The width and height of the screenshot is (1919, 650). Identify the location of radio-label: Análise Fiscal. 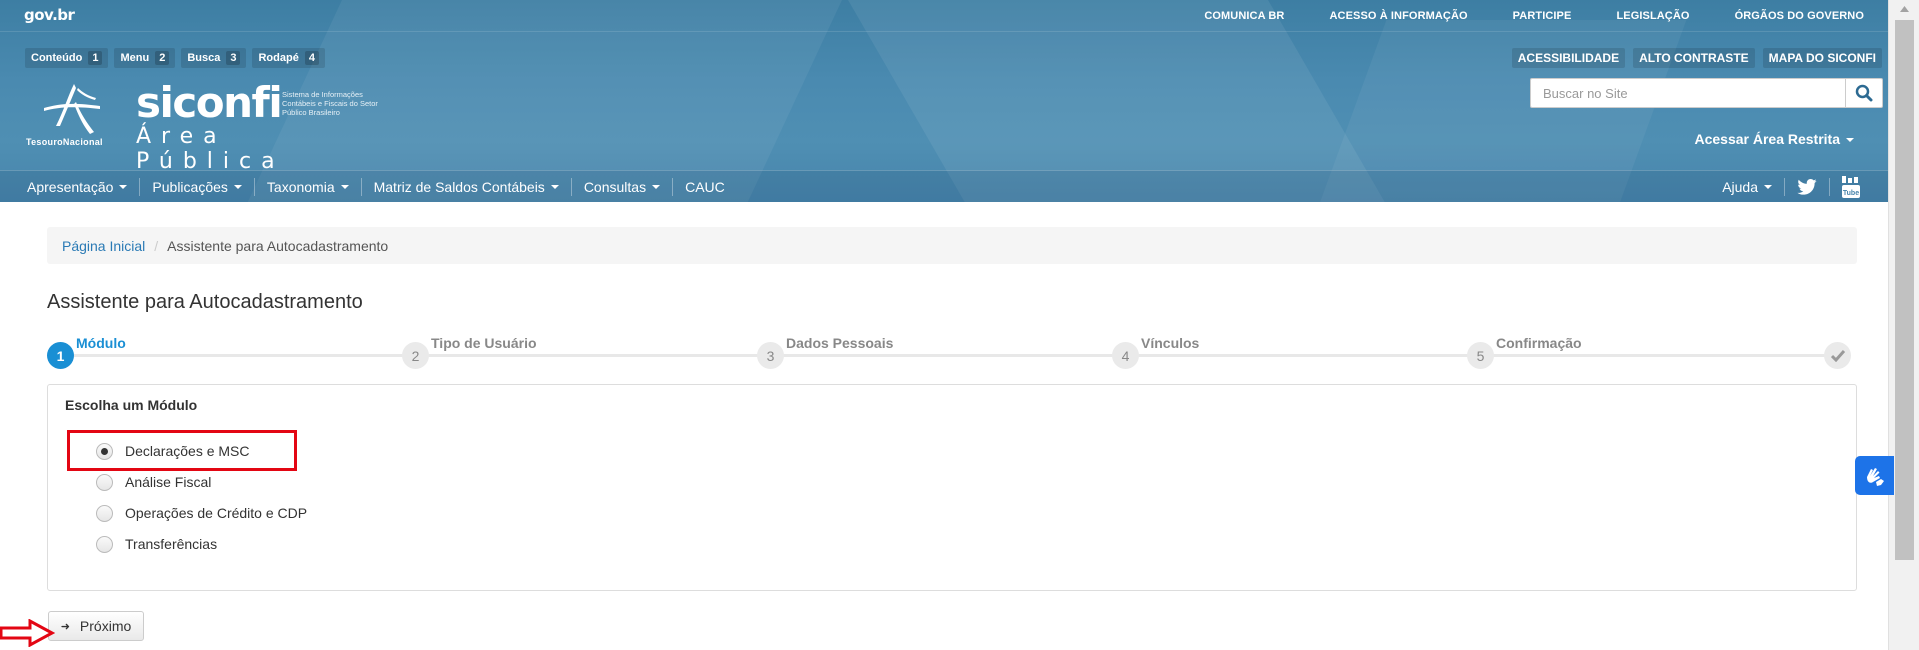
(168, 482).